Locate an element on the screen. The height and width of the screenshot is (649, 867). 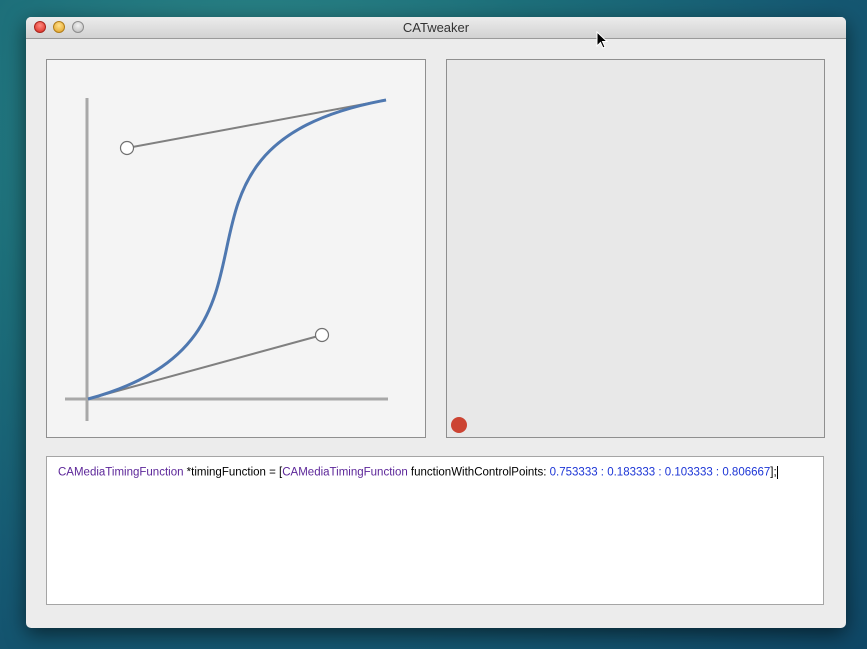
code-value-3: 0.103333 is located at coordinates (688, 472).